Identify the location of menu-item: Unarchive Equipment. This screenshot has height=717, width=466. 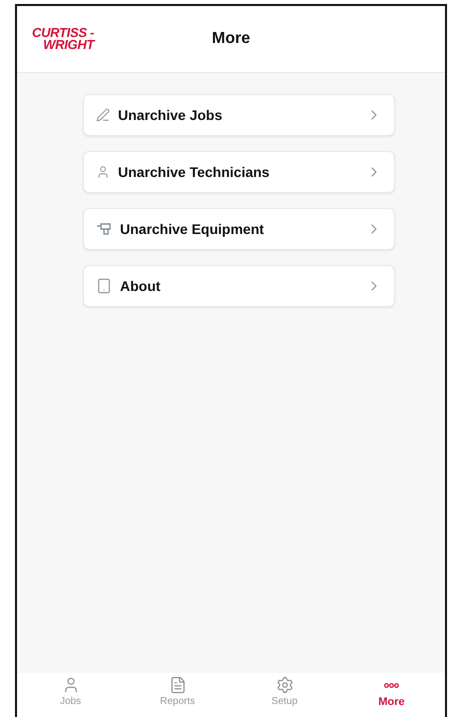
(239, 229).